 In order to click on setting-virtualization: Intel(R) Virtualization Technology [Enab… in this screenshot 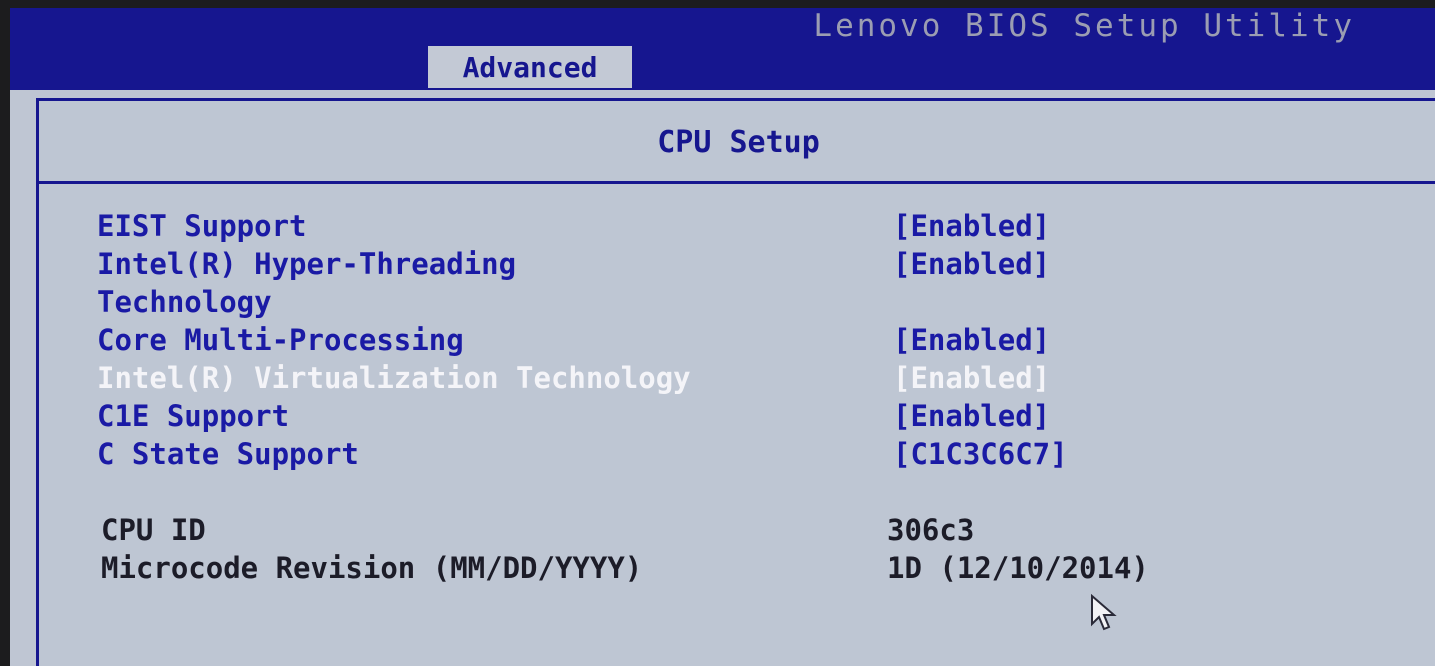, I will do `click(747, 379)`.